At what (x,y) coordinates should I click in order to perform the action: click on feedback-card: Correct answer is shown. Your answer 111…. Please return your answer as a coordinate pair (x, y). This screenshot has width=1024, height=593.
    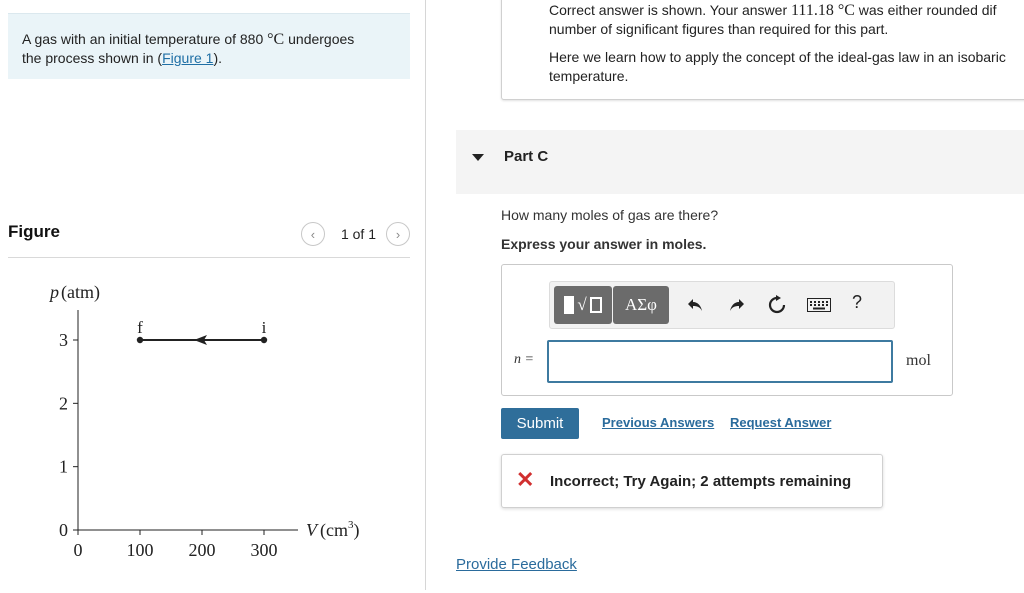
    Looking at the image, I should click on (762, 50).